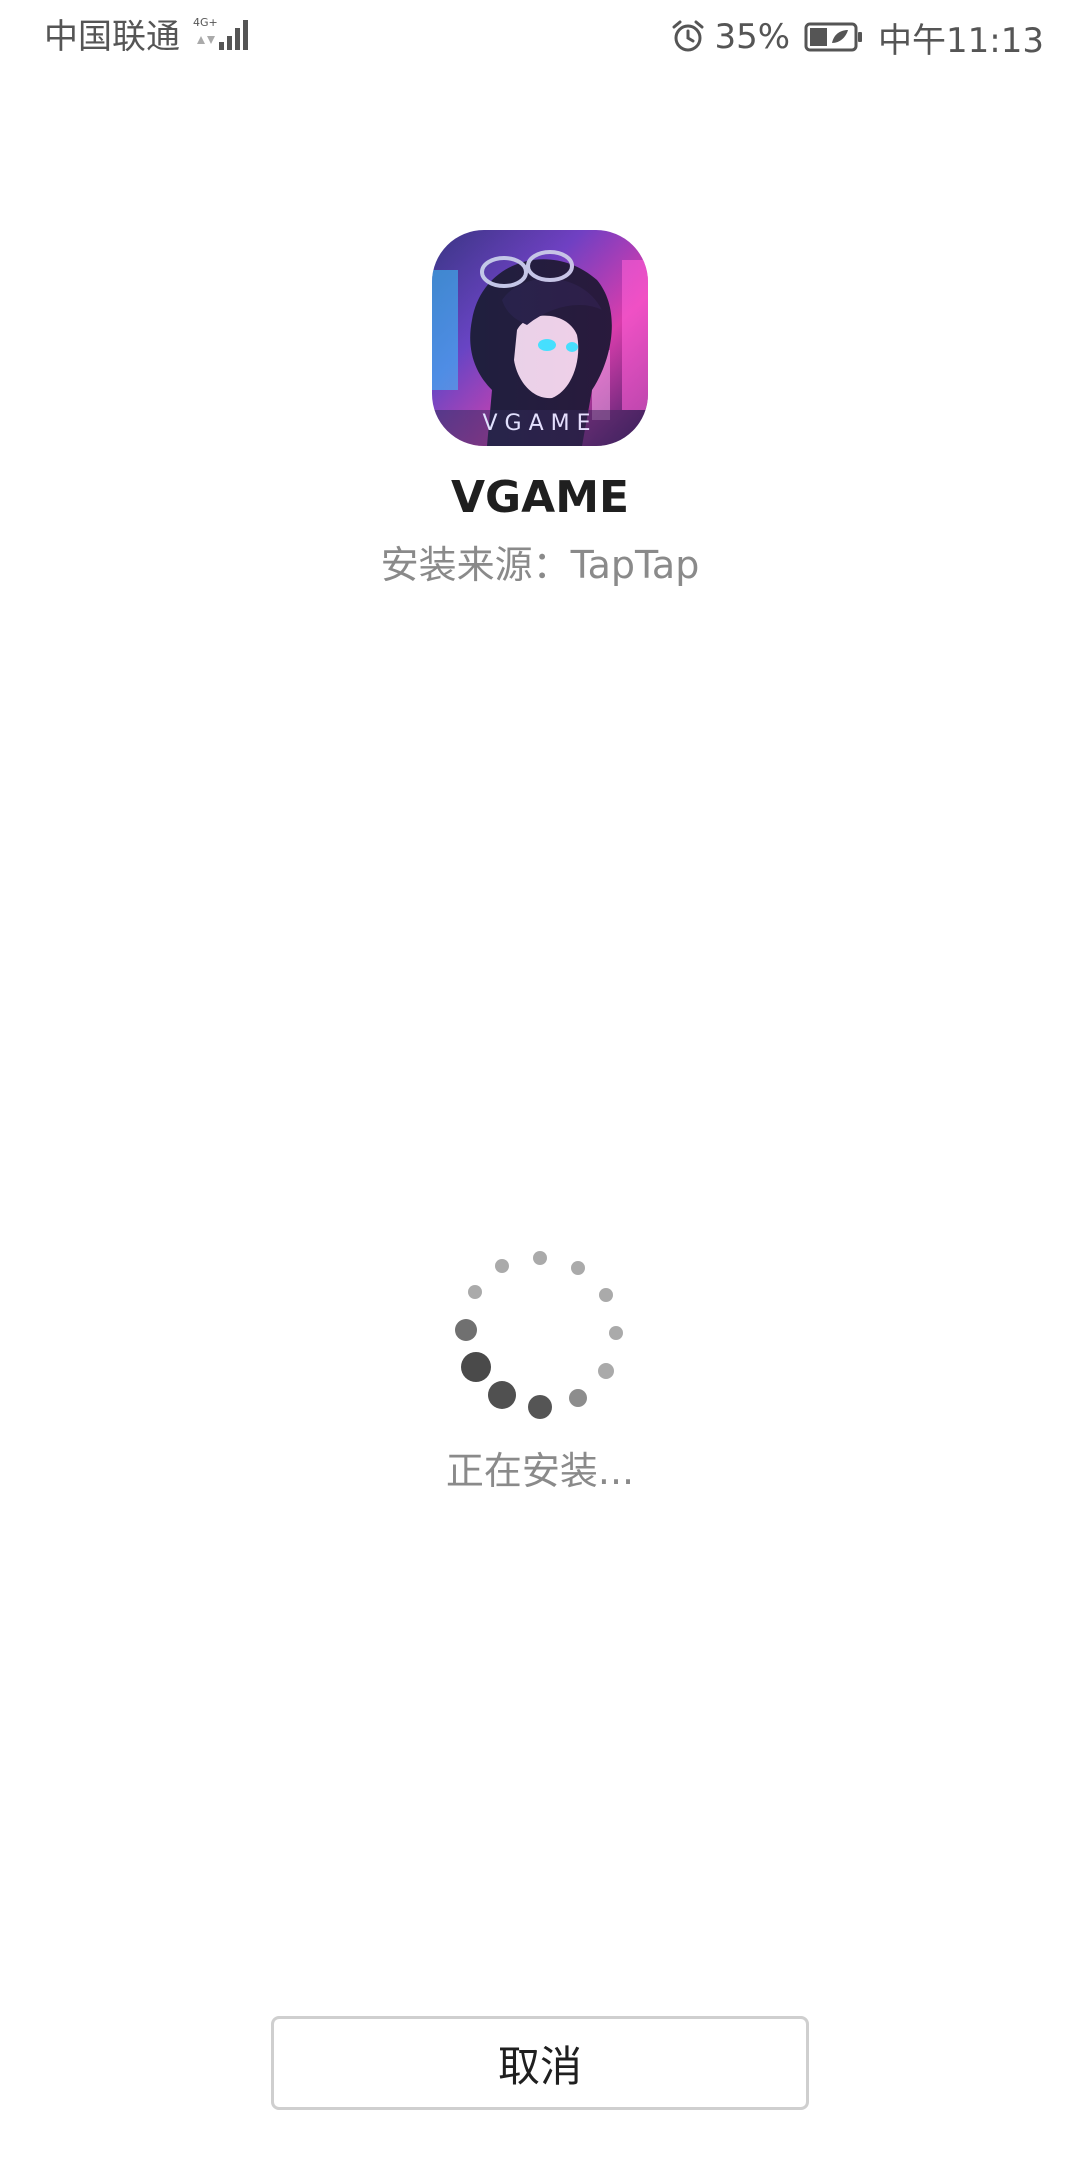 Image resolution: width=1080 pixels, height=2160 pixels. I want to click on install-source: 安装来源：TapTap, so click(540, 561).